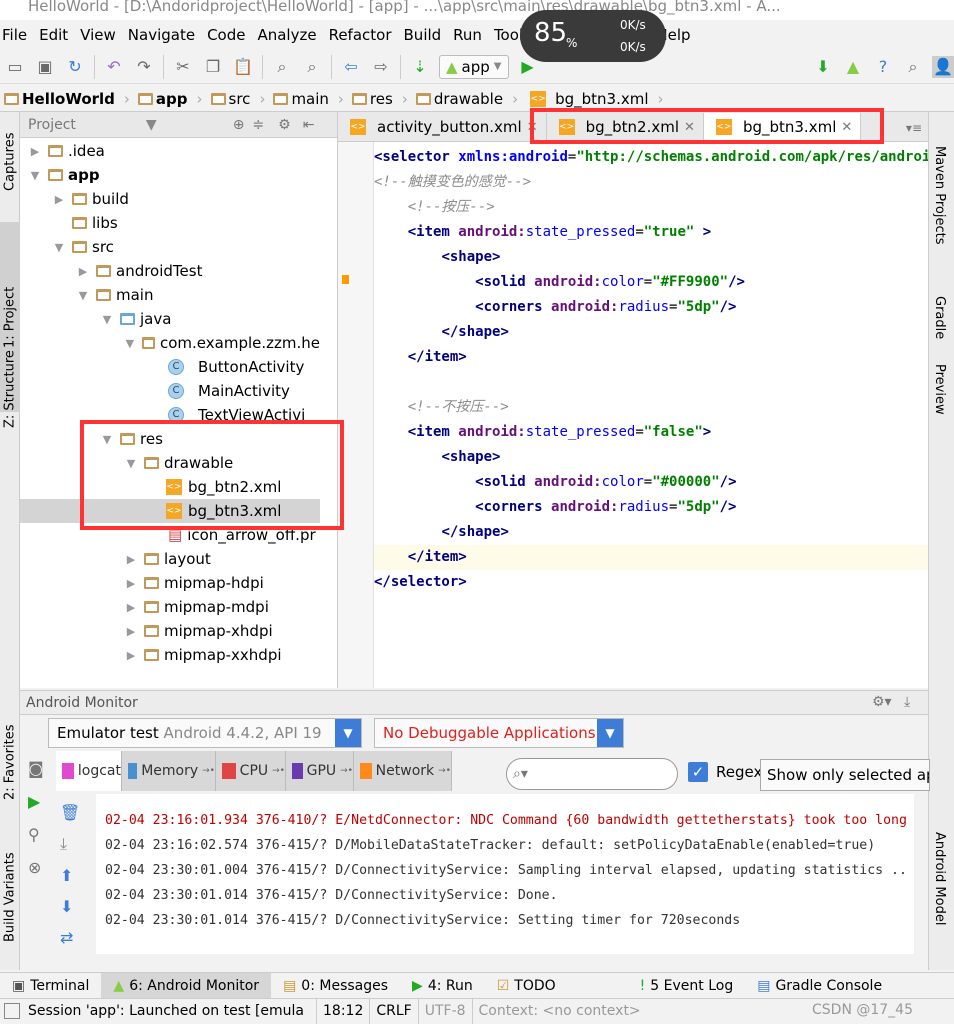 This screenshot has height=1024, width=954. I want to click on breadcrumb-item: res, so click(379, 99).